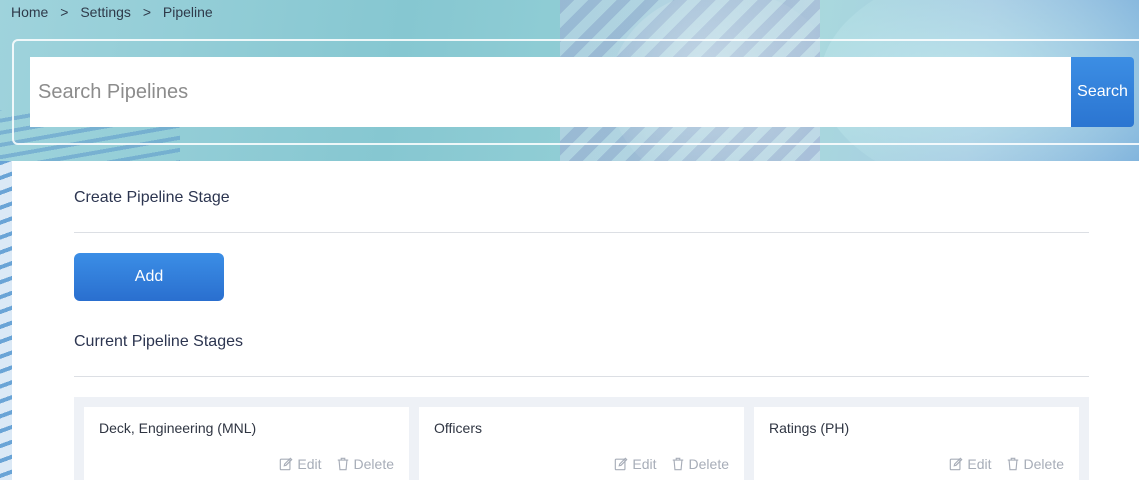 The height and width of the screenshot is (480, 1139). I want to click on left-edge-decoration, so click(6, 320).